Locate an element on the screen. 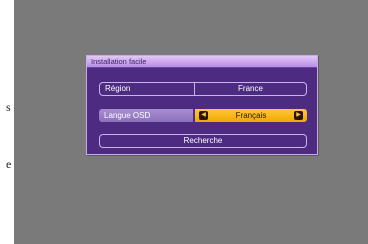  dialog-title: Installation facile is located at coordinates (119, 61).